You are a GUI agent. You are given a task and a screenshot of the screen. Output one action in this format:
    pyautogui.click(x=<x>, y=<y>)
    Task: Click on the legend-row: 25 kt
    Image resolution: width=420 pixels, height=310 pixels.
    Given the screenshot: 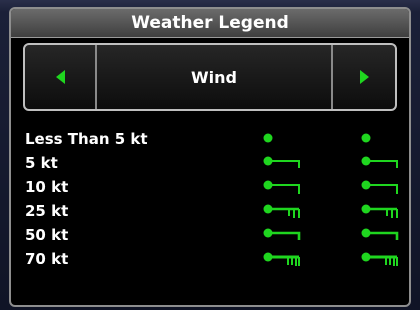 What is the action you would take?
    pyautogui.click(x=215, y=211)
    